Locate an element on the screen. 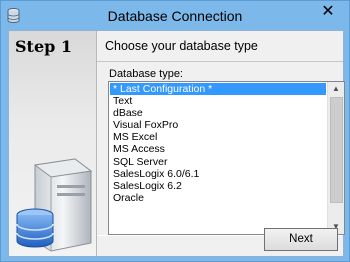 The width and height of the screenshot is (350, 262). list-item: Visual FoxPro is located at coordinates (218, 125).